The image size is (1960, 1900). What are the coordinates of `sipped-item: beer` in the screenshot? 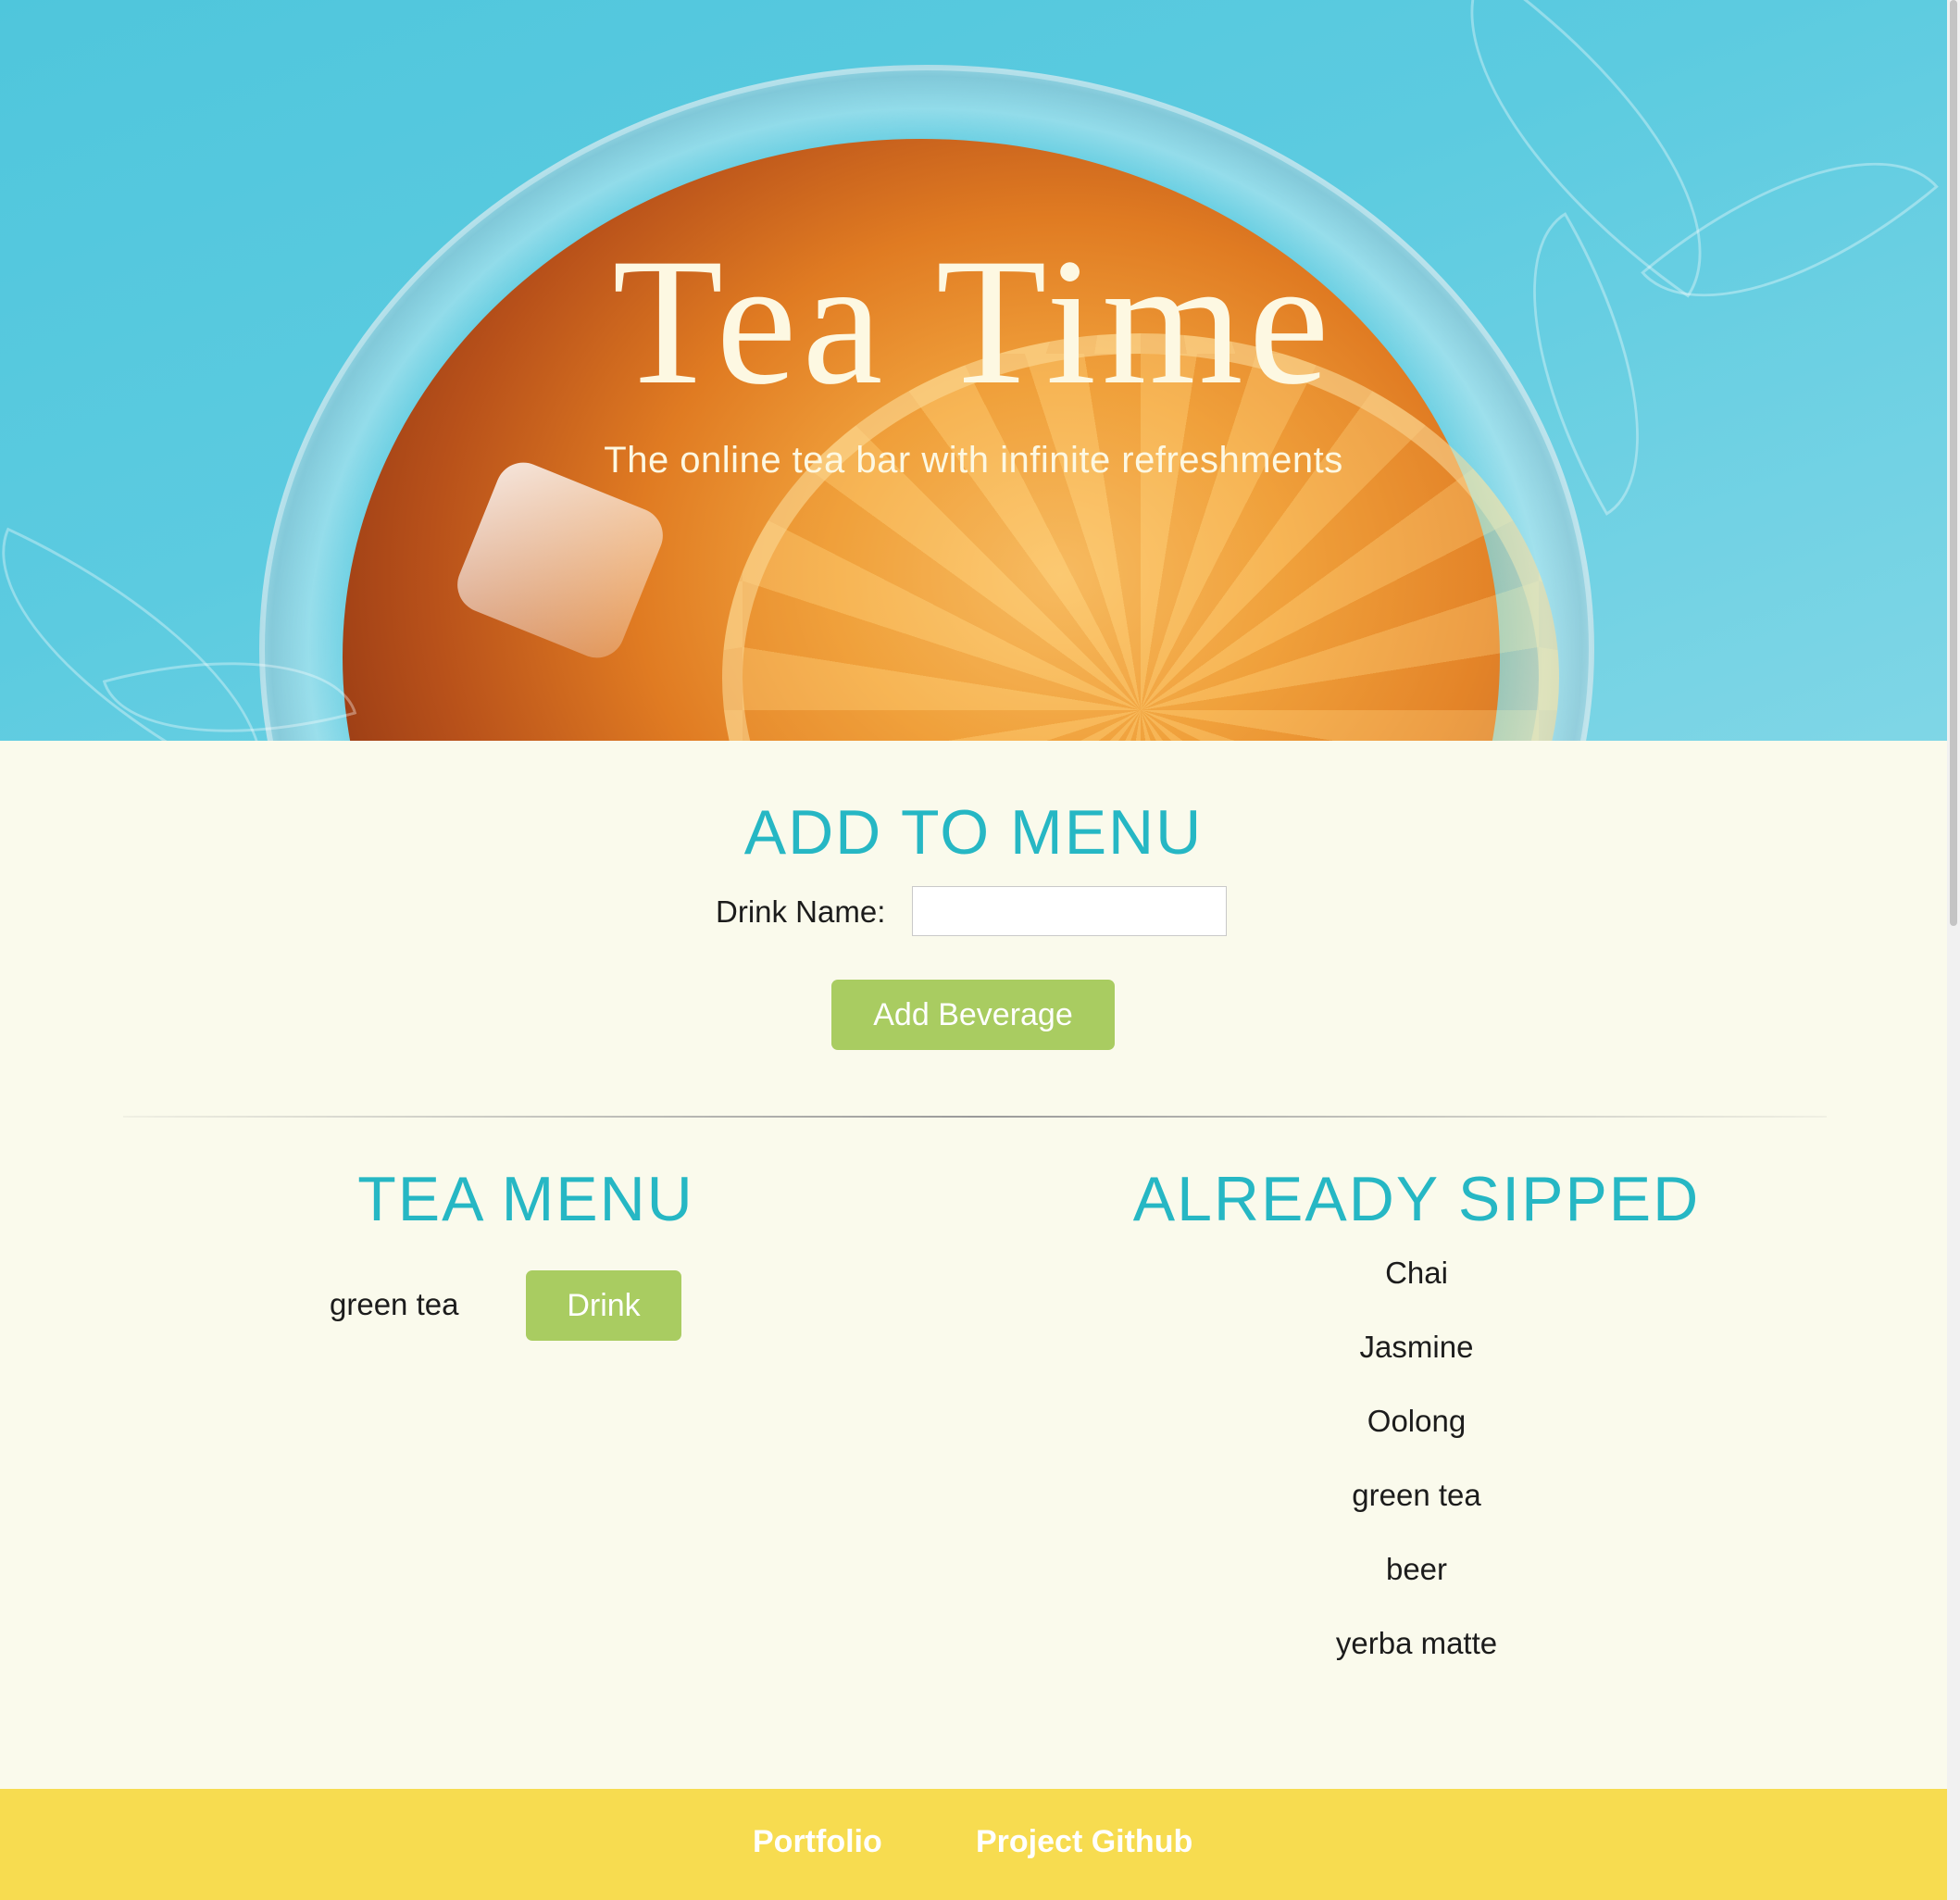 It's located at (1416, 1569).